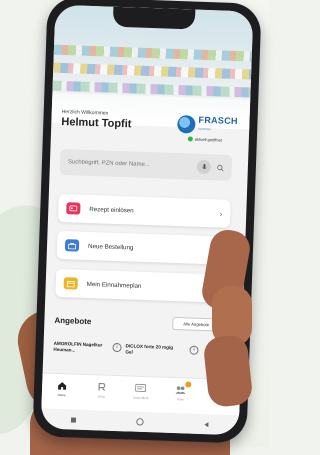 The image size is (320, 455). I want to click on user-name: Helmut Topfit, so click(96, 123).